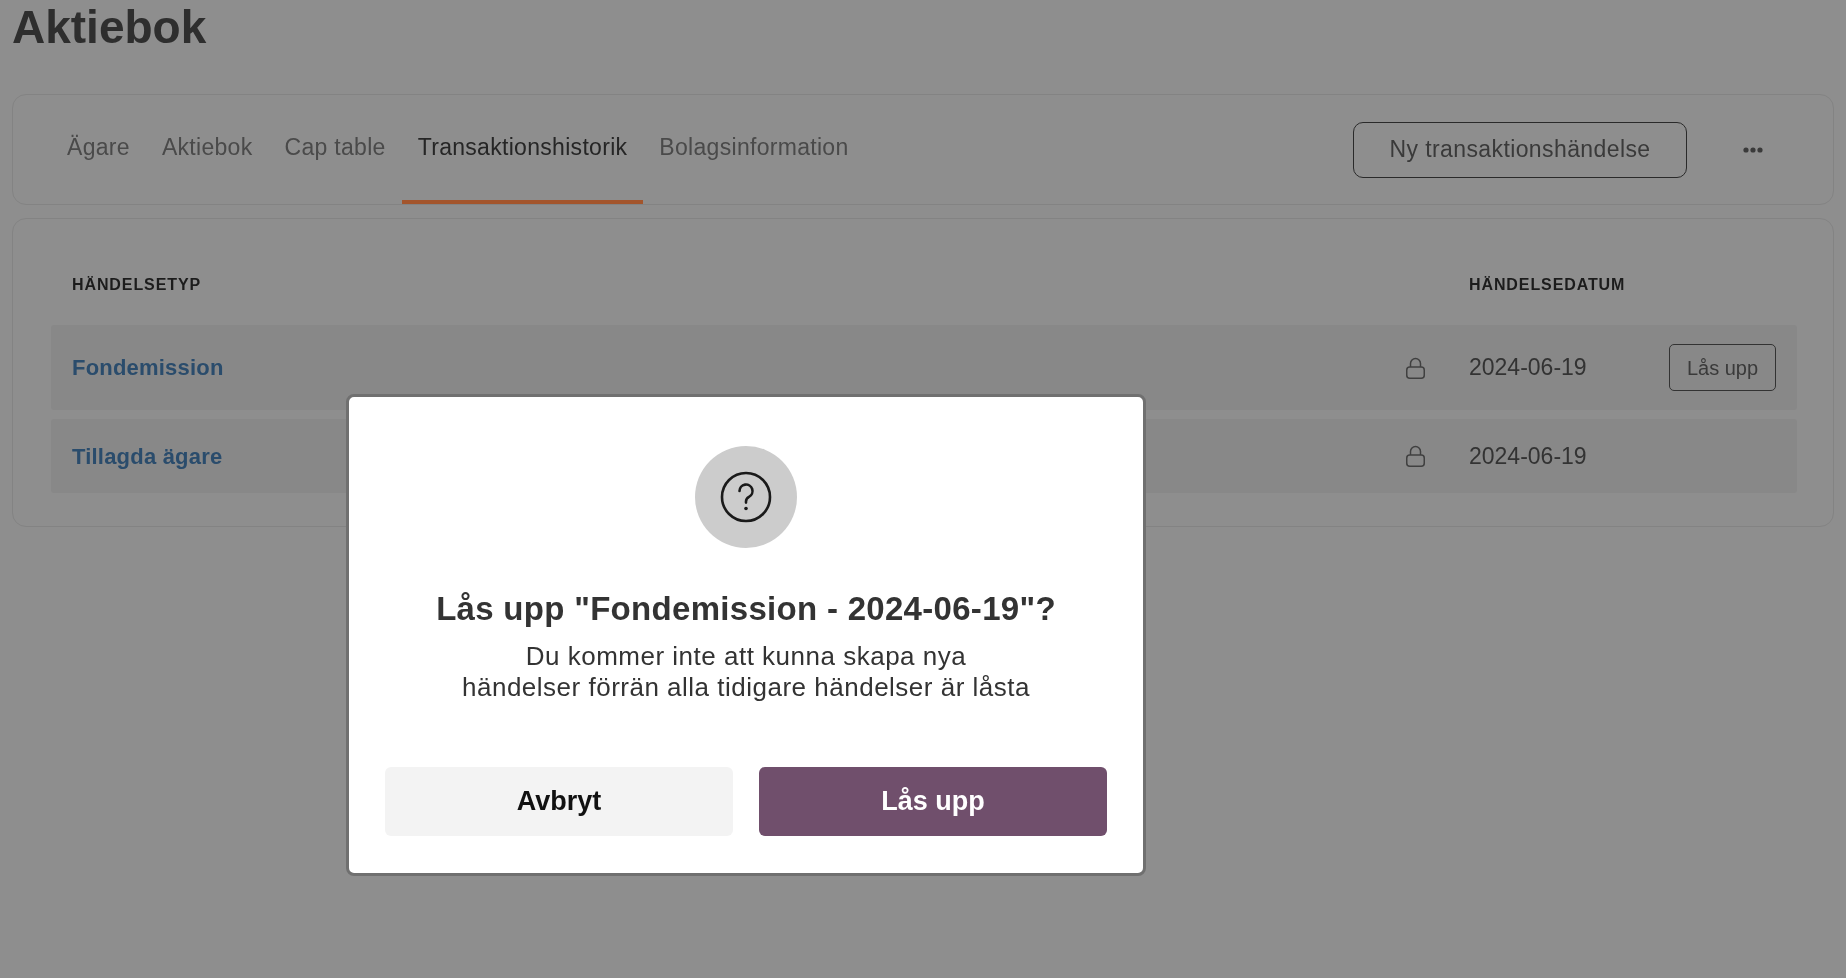 The width and height of the screenshot is (1846, 978). I want to click on dialog-title: Lås upp "Fondemission - 2024-06-19"?, so click(746, 609).